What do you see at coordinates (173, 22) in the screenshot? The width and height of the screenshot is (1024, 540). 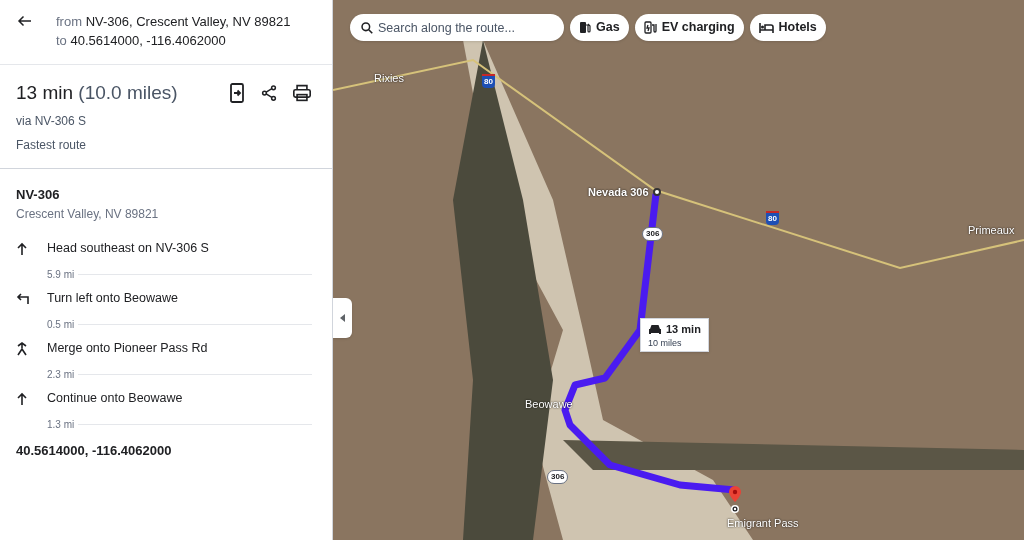 I see `origin-text: from NV-306, Crescent Valley, NV 89821` at bounding box center [173, 22].